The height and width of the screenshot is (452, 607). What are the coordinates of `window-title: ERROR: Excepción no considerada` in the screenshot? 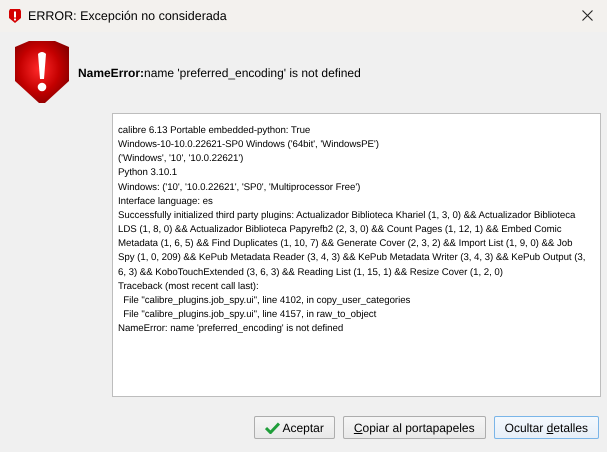 It's located at (127, 16).